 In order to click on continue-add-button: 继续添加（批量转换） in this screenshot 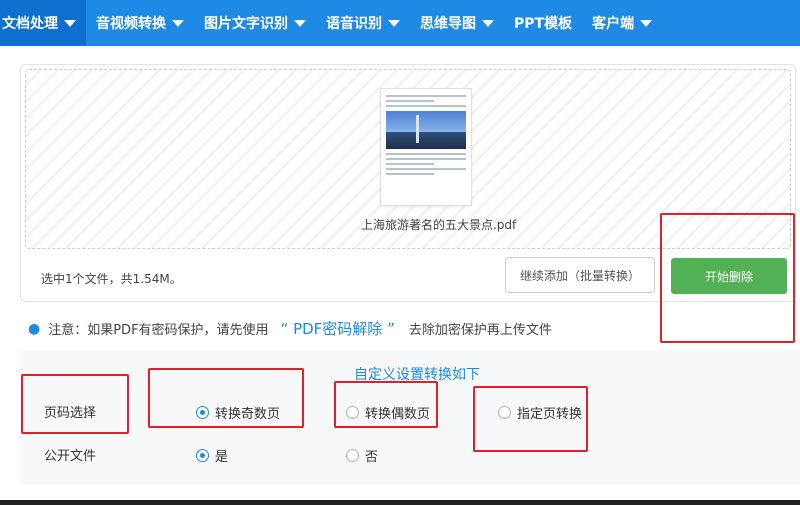, I will do `click(580, 275)`.